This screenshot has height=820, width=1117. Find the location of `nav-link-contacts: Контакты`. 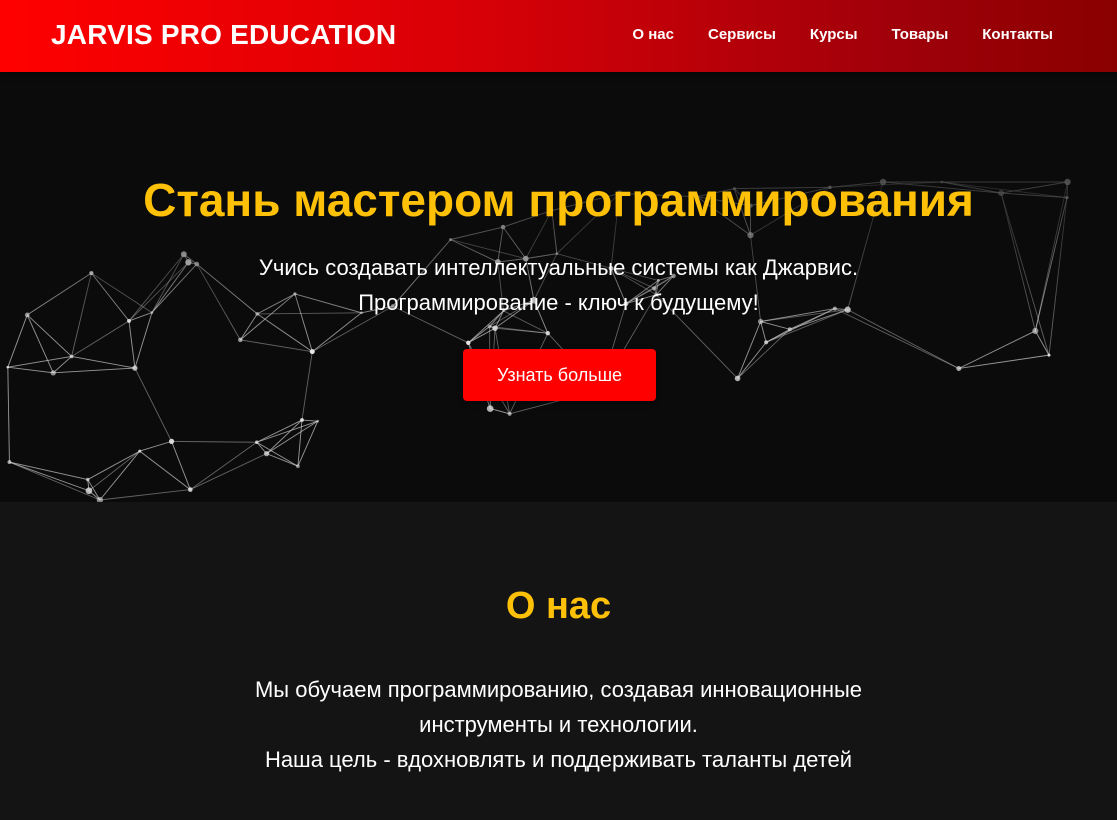

nav-link-contacts: Контакты is located at coordinates (1017, 35).